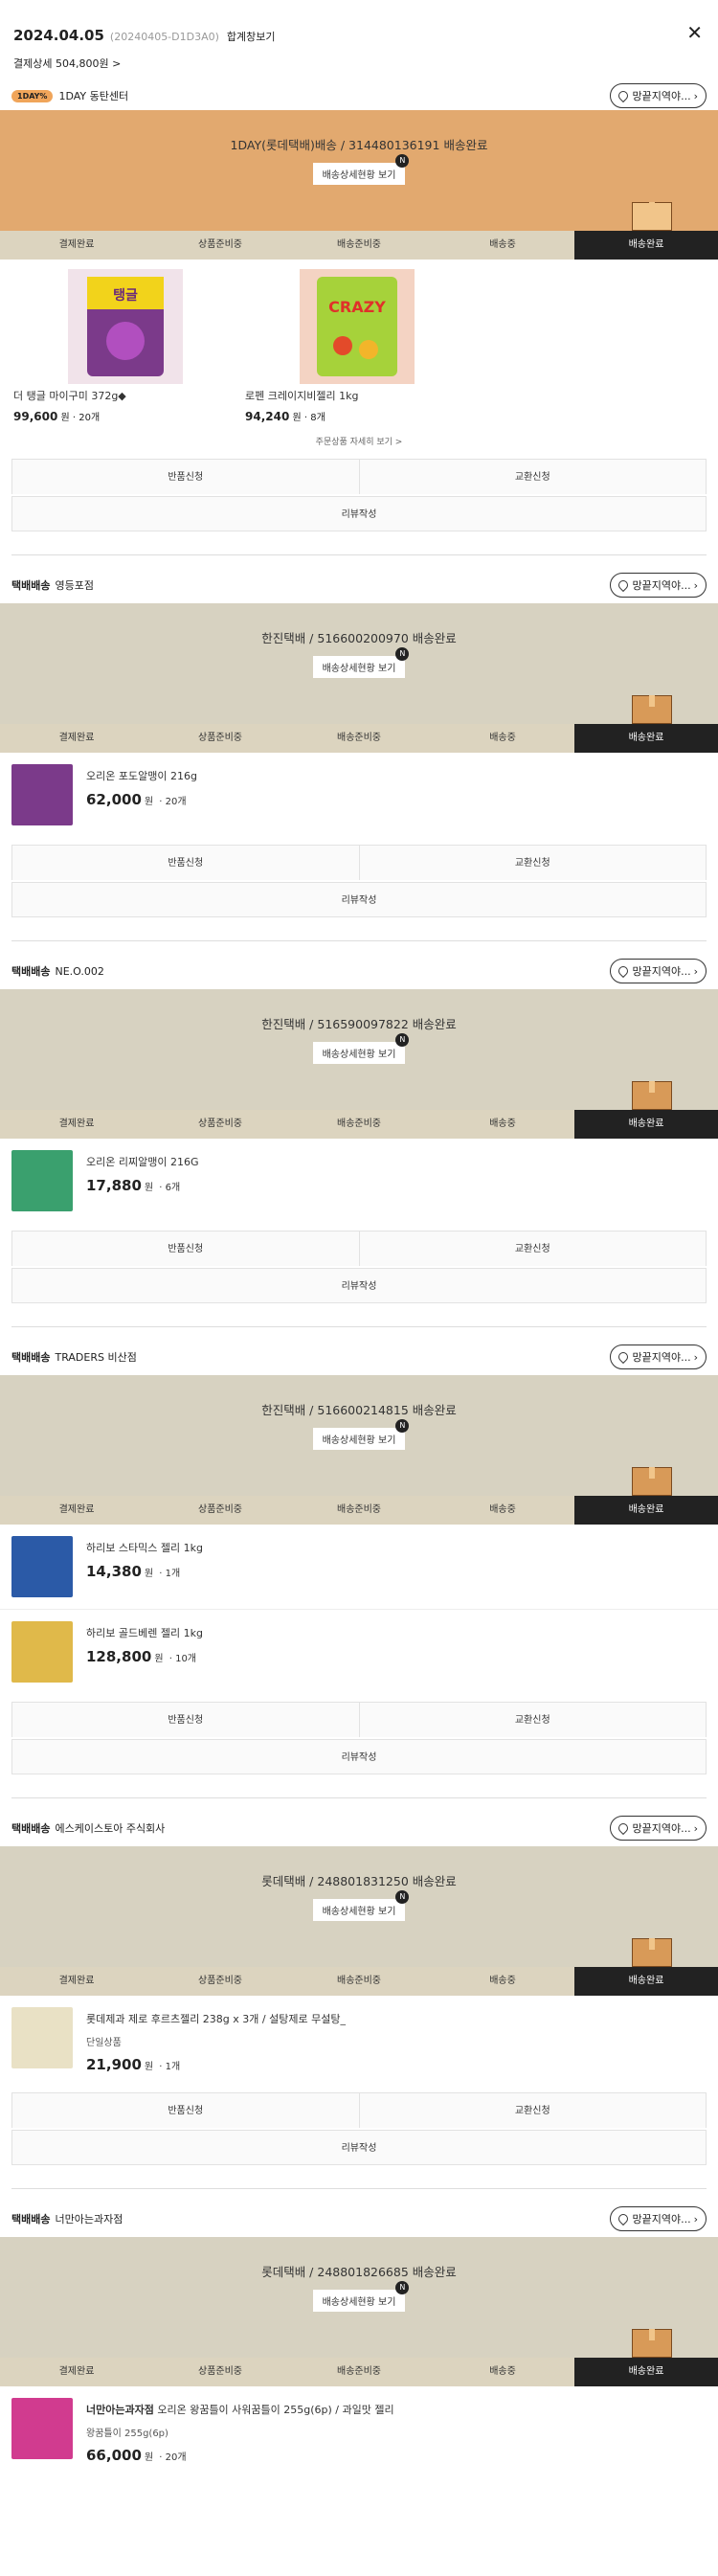  I want to click on shipment-header: 1DAY% 1DAY 동탄센터 망끝지역야... ›, so click(359, 95).